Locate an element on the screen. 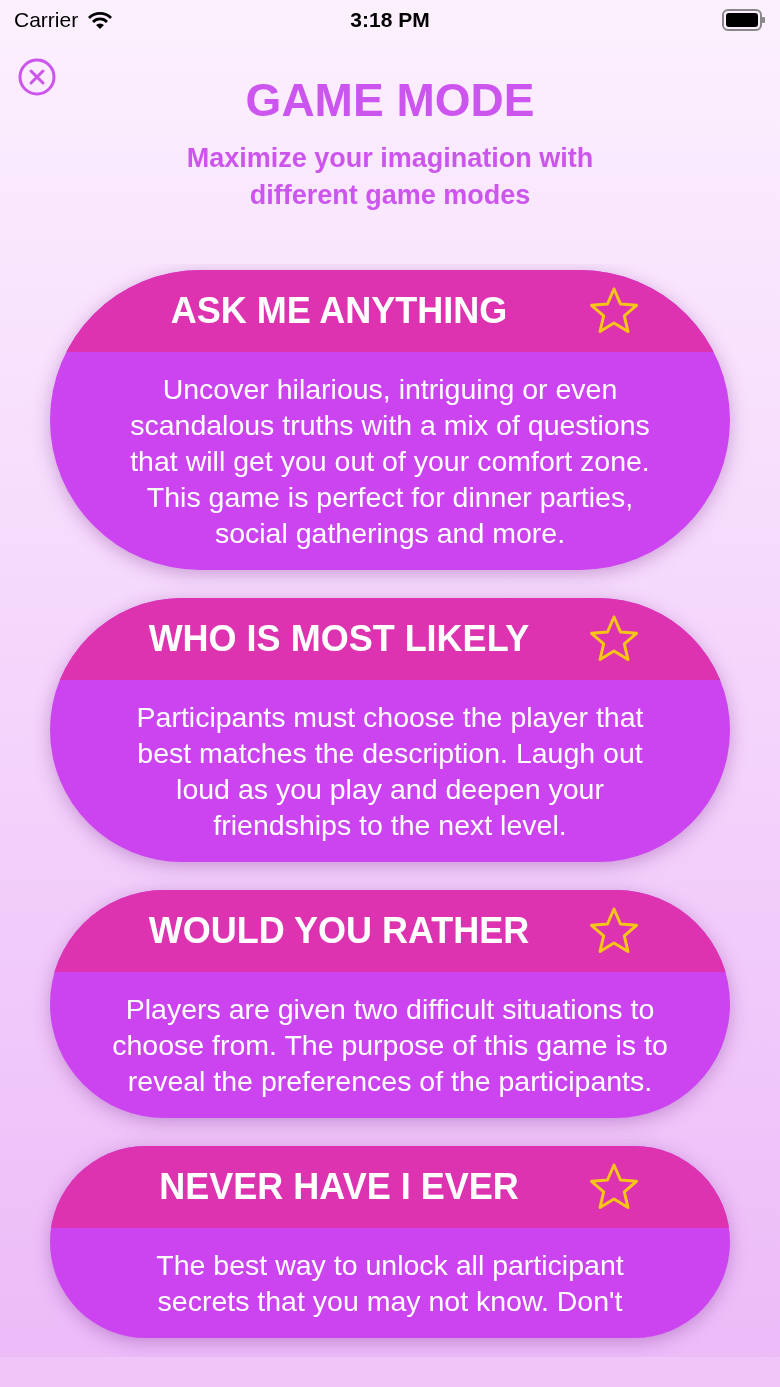 Image resolution: width=780 pixels, height=1387 pixels. page-subtitle: Maximize your imagination with different game modes is located at coordinates (390, 177).